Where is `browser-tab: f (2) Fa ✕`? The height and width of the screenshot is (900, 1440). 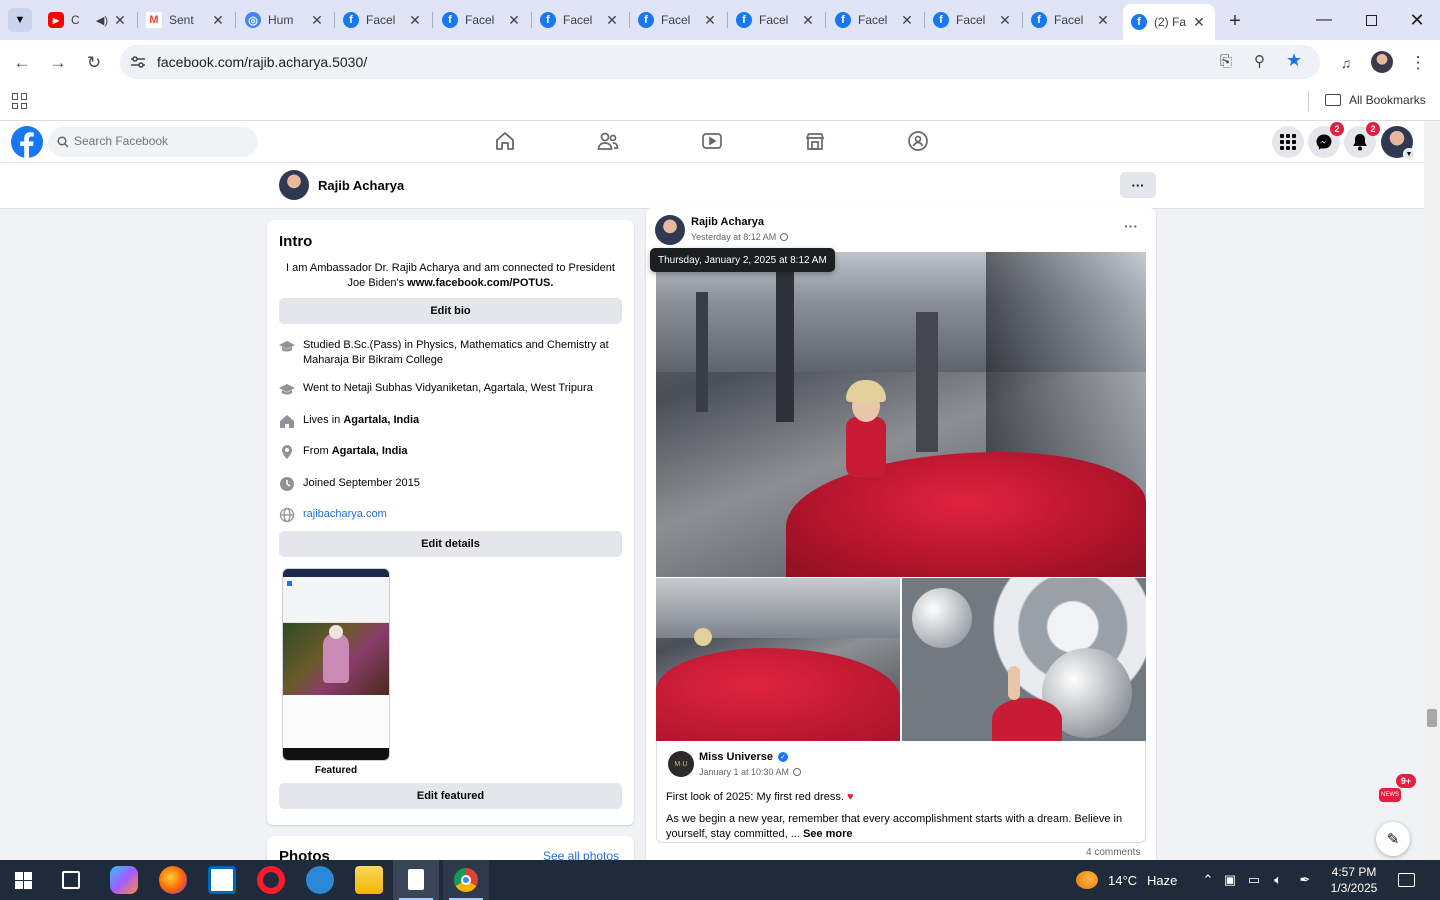 browser-tab: f (2) Fa ✕ is located at coordinates (1169, 22).